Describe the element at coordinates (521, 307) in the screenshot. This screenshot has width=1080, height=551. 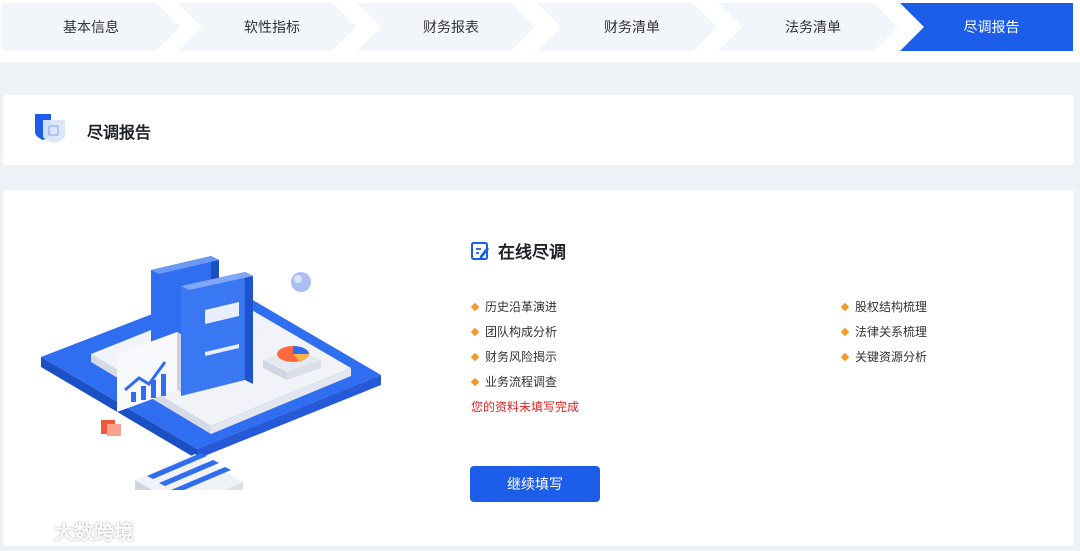
I see `list-item-label: 历史沿革演进` at that location.